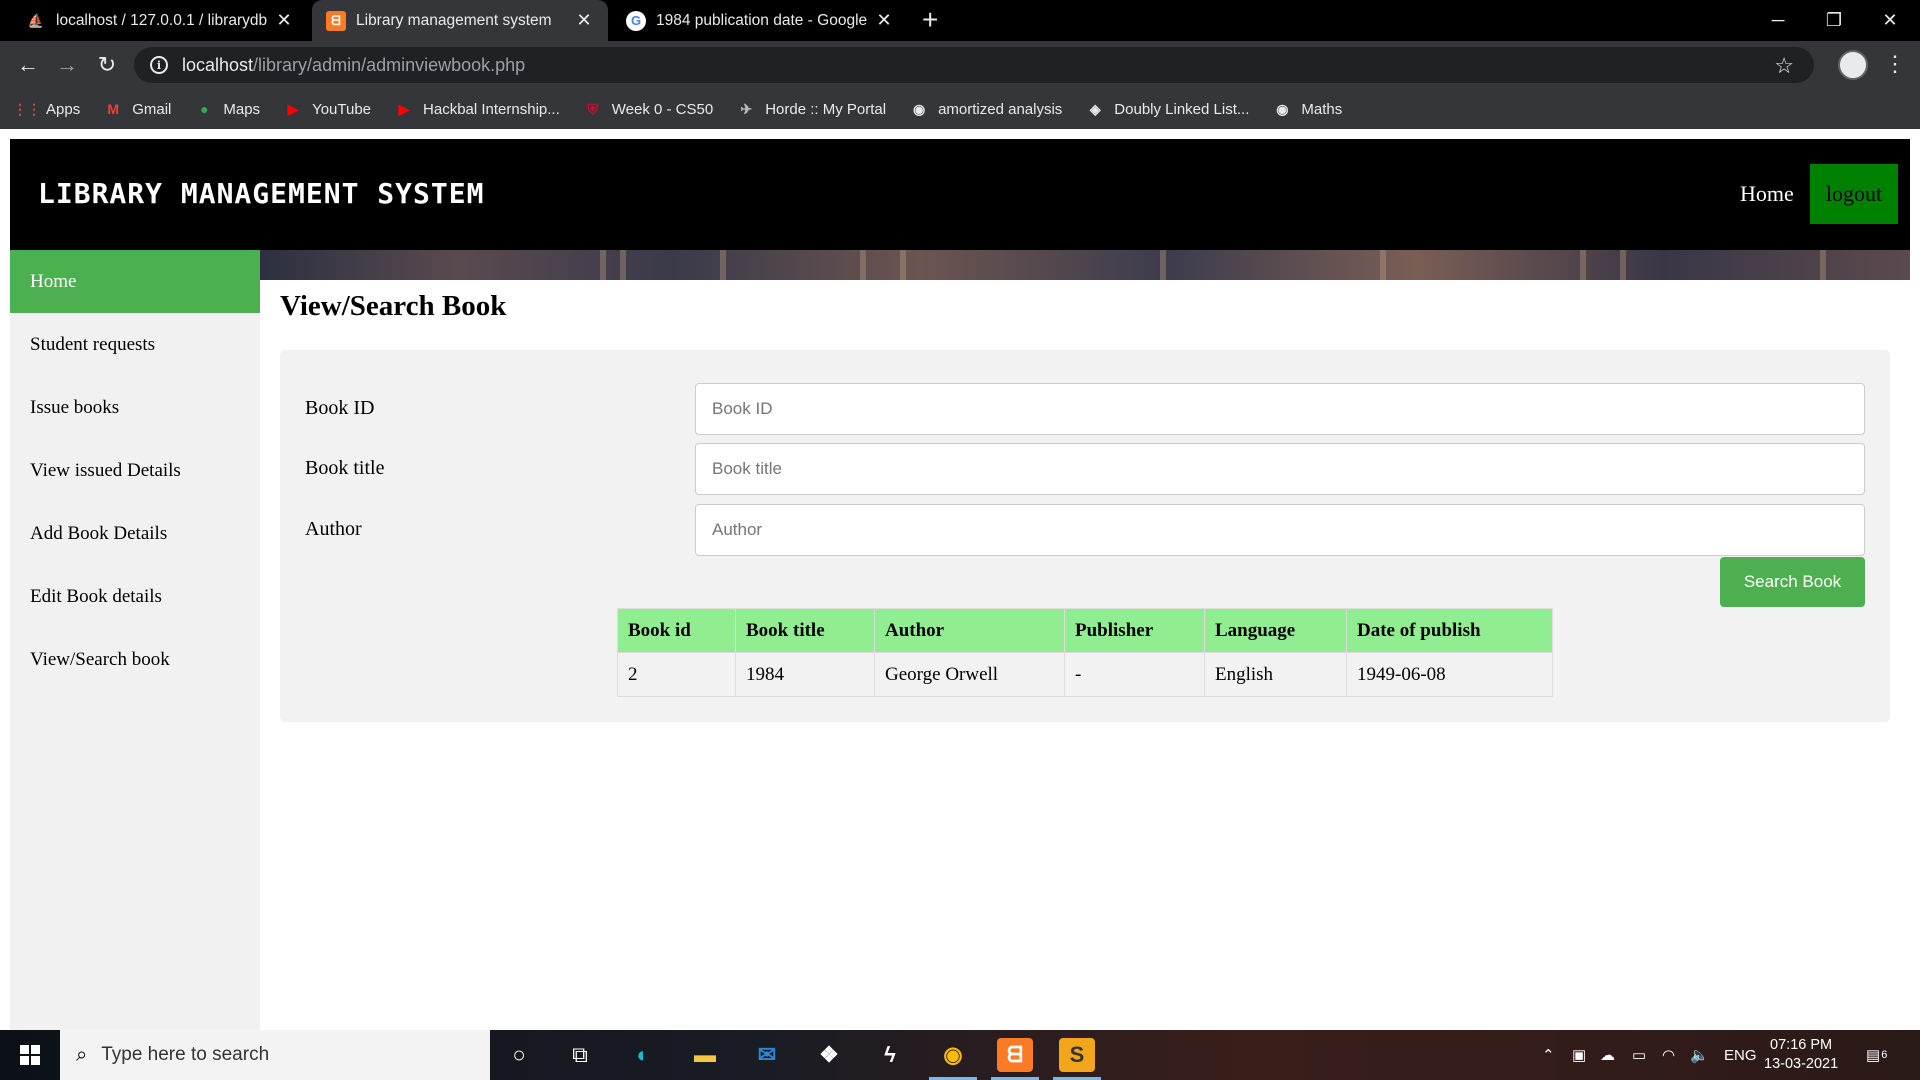  Describe the element at coordinates (1134, 630) in the screenshot. I see `column-header-publisher: Publisher` at that location.